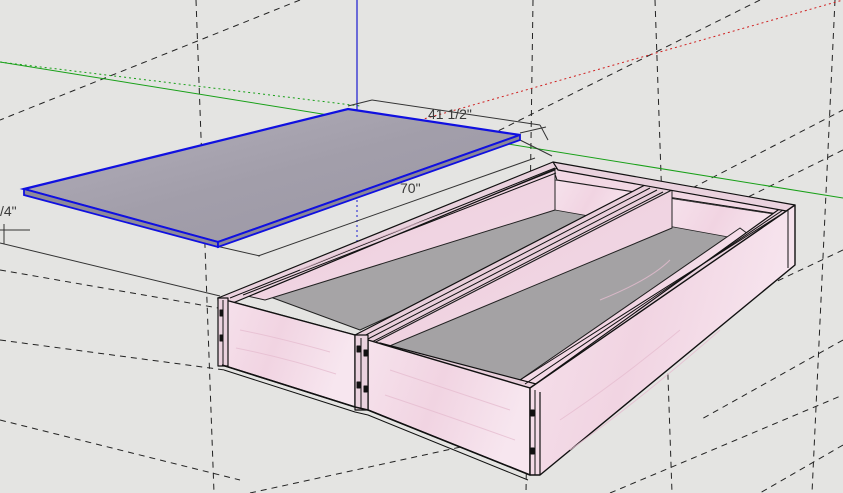 This screenshot has height=493, width=843. I want to click on dimension-length-label: 70", so click(410, 188).